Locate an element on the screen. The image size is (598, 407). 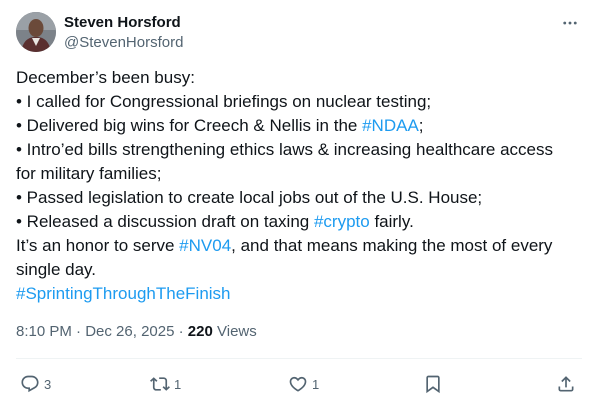
action-bar: 3 1 1 is located at coordinates (299, 384).